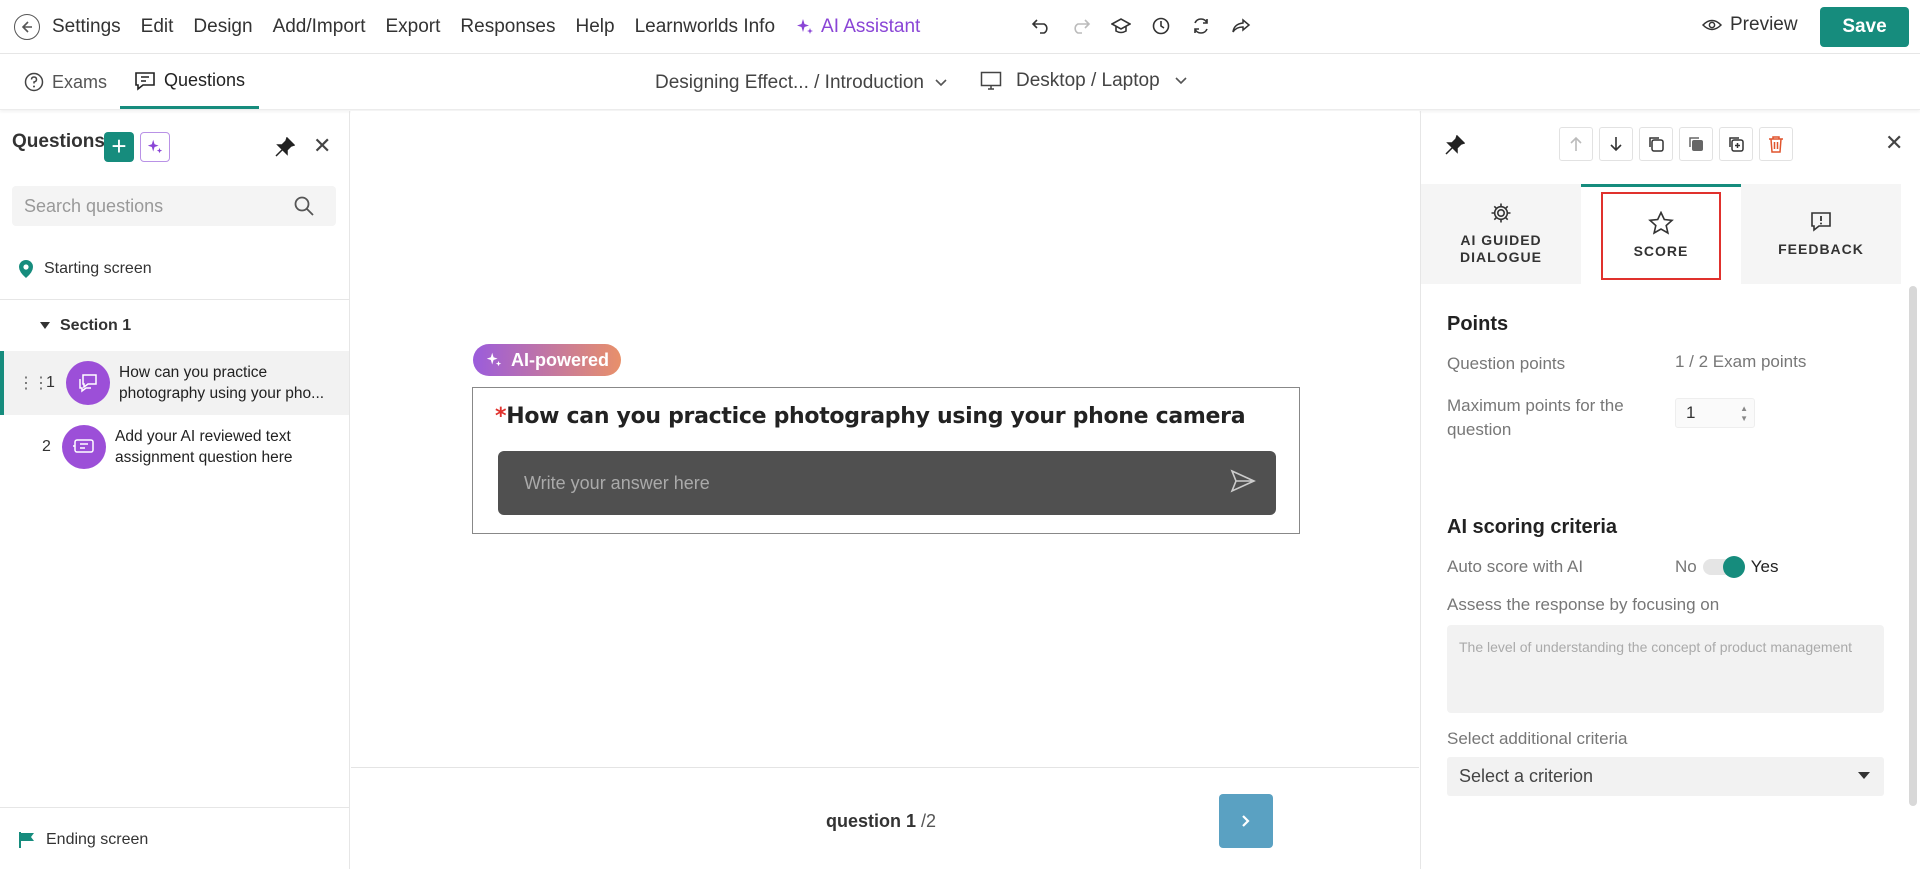  Describe the element at coordinates (857, 27) in the screenshot. I see `menu-ai-assistant: AI Assistant` at that location.